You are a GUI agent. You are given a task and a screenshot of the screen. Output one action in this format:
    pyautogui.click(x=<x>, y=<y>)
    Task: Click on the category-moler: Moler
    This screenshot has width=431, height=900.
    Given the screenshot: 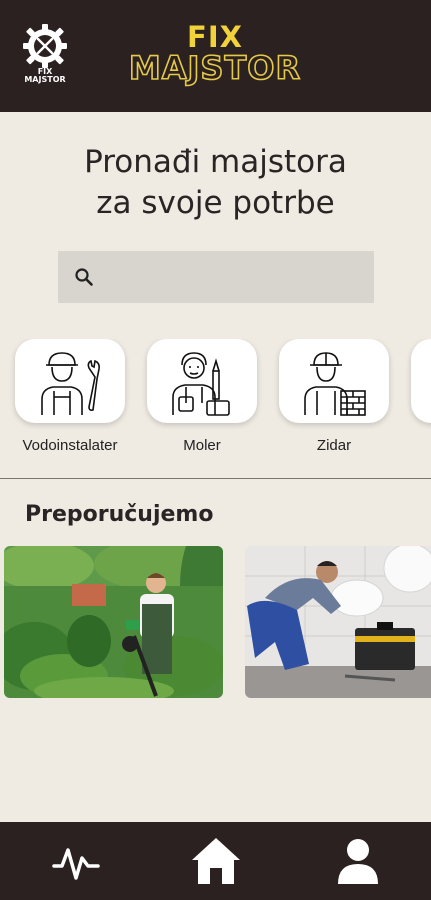 What is the action you would take?
    pyautogui.click(x=202, y=396)
    